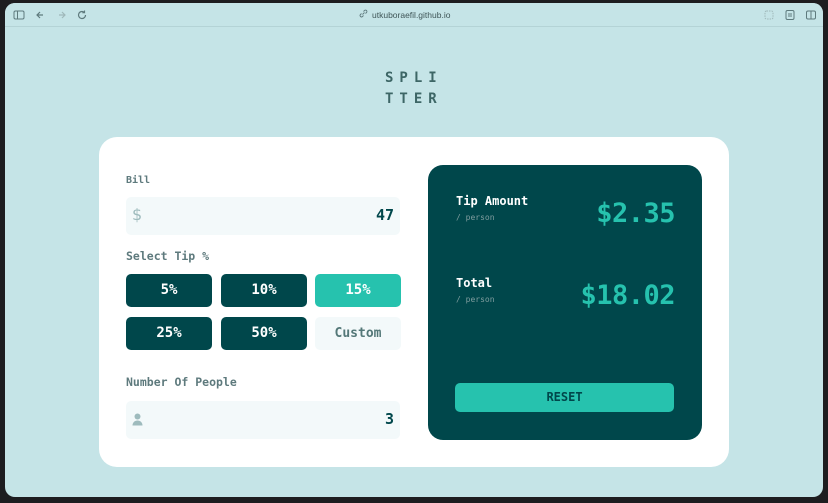 The width and height of the screenshot is (828, 503). Describe the element at coordinates (263, 420) in the screenshot. I see `people-input: 3` at that location.